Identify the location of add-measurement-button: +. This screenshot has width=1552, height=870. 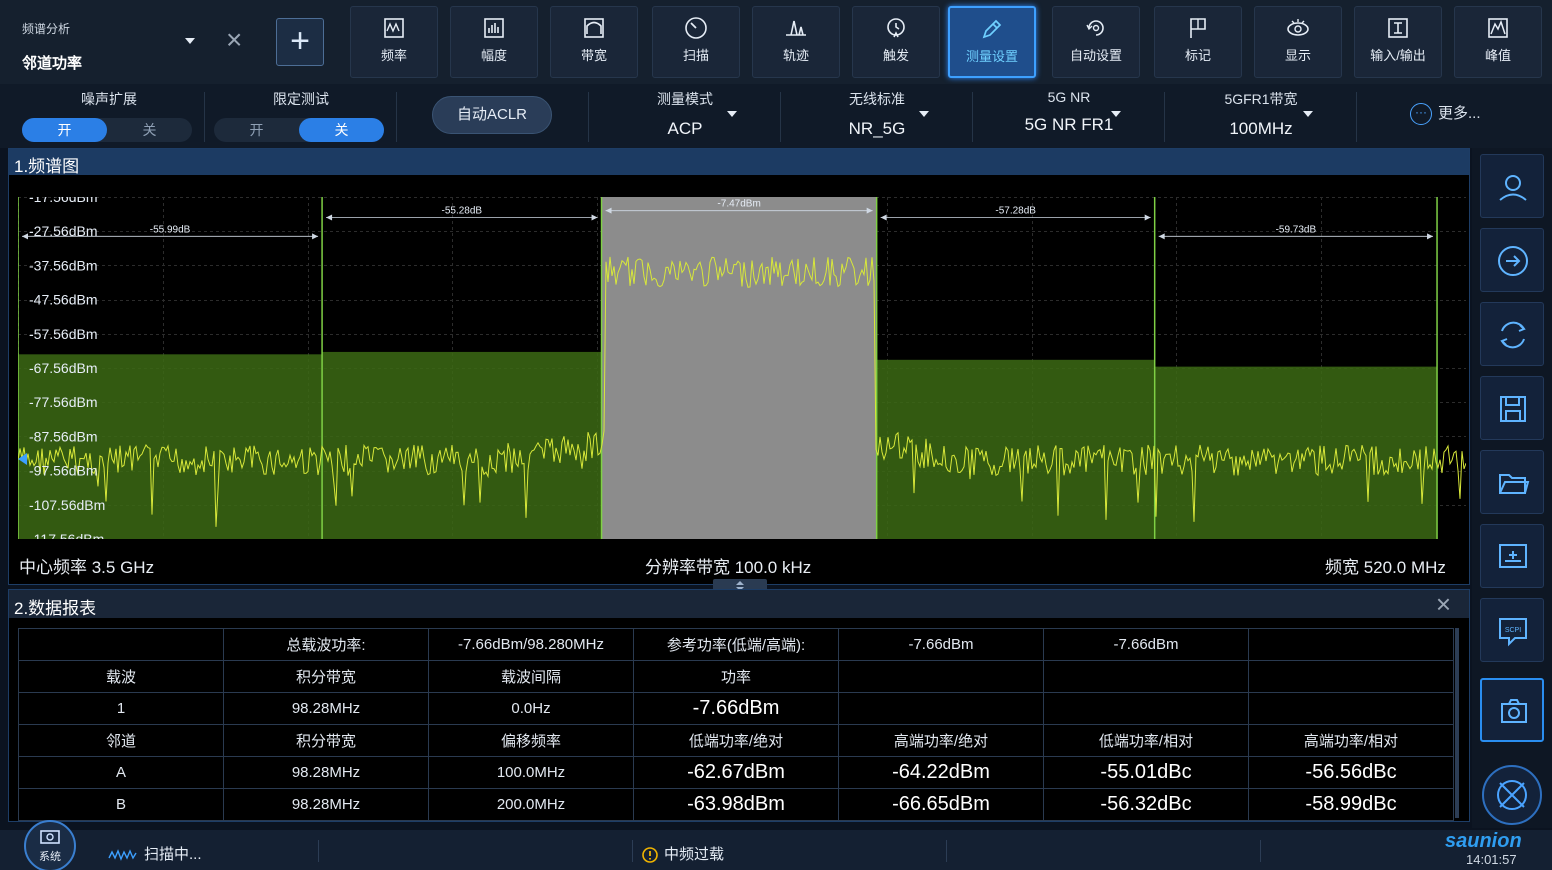
(300, 42).